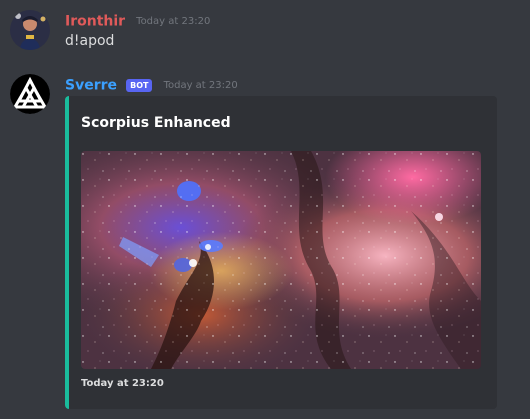 This screenshot has width=530, height=419. I want to click on valknut-logo-icon, so click(30, 94).